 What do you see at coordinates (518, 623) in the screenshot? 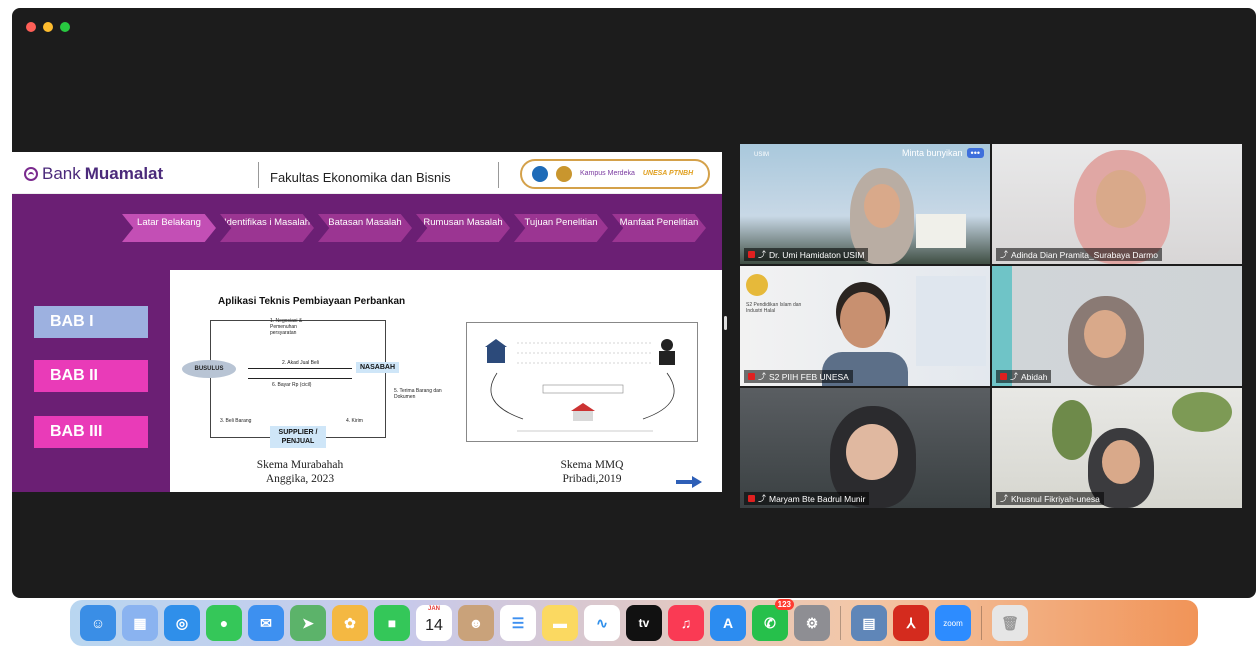
I see `reminders-icon: ☰` at bounding box center [518, 623].